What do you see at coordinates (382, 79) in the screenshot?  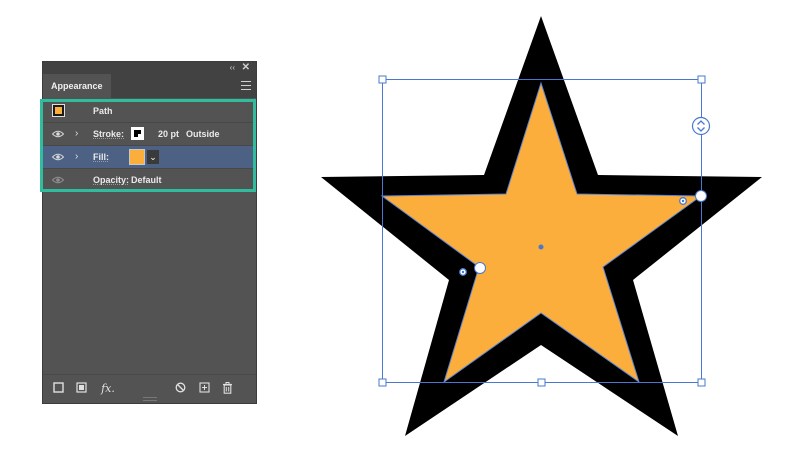 I see `handle-top-left` at bounding box center [382, 79].